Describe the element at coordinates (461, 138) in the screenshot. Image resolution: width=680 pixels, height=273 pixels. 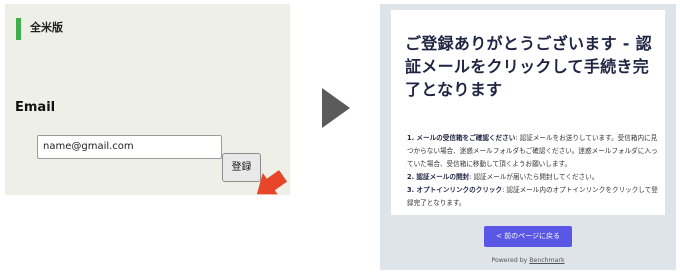
I see `step-title: 1. メールの受信箱をご確認ください` at that location.